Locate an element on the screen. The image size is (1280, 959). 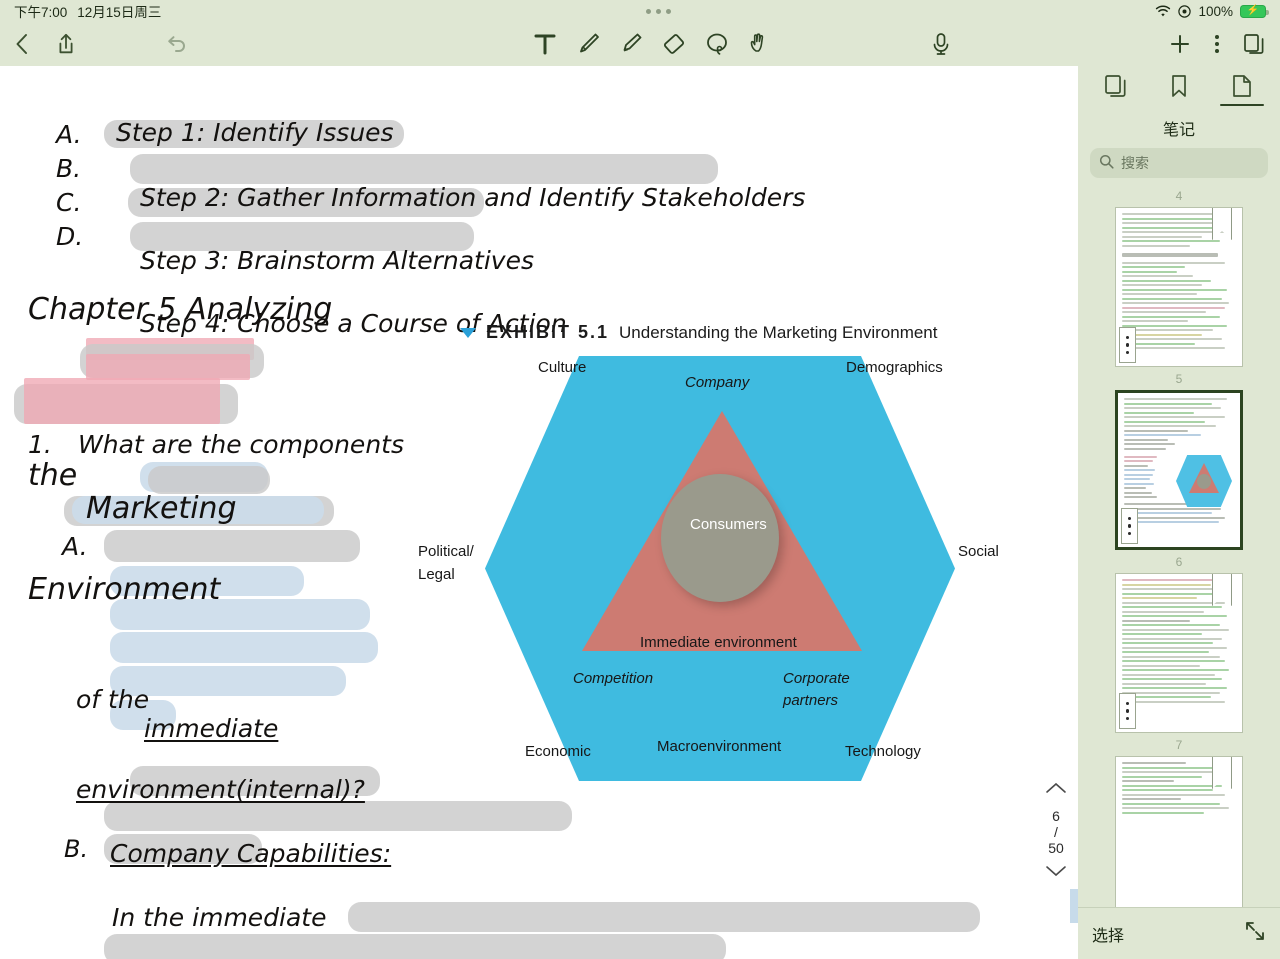
search-icon is located at coordinates (1106, 163).